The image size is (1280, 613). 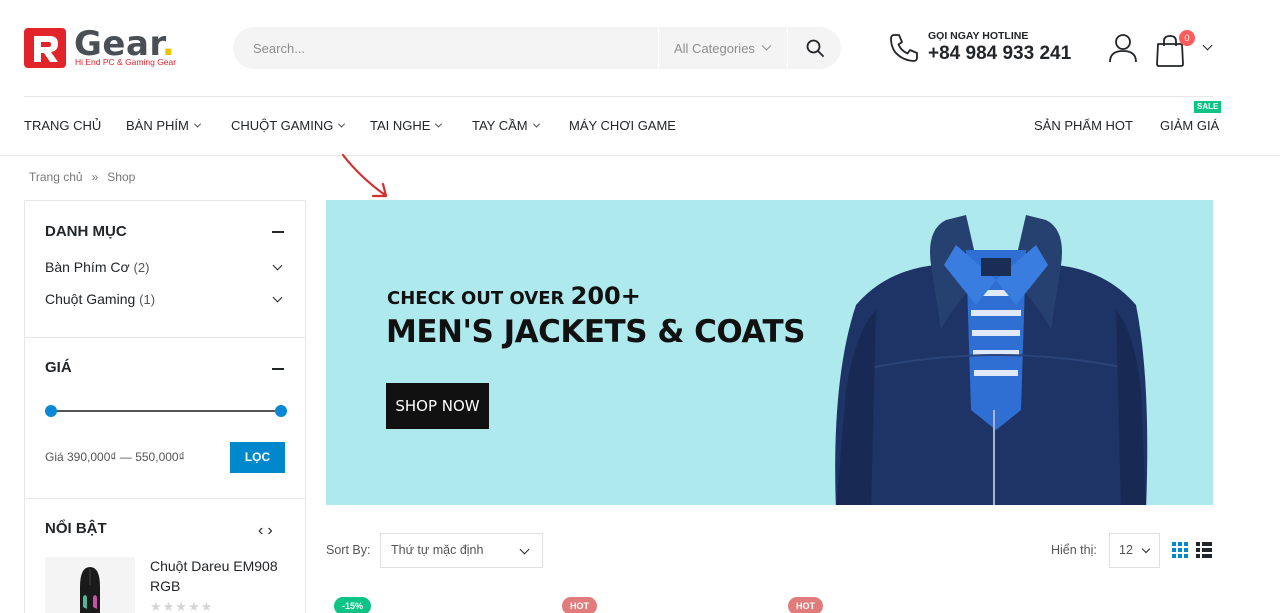 I want to click on search-bar: All Categories, so click(x=537, y=48).